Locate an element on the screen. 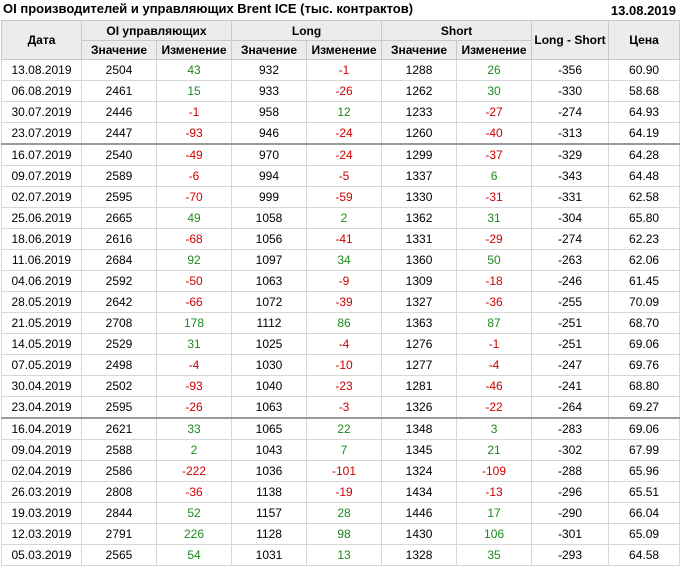 This screenshot has height=566, width=680. cell-date: 23.04.2019 is located at coordinates (41, 407).